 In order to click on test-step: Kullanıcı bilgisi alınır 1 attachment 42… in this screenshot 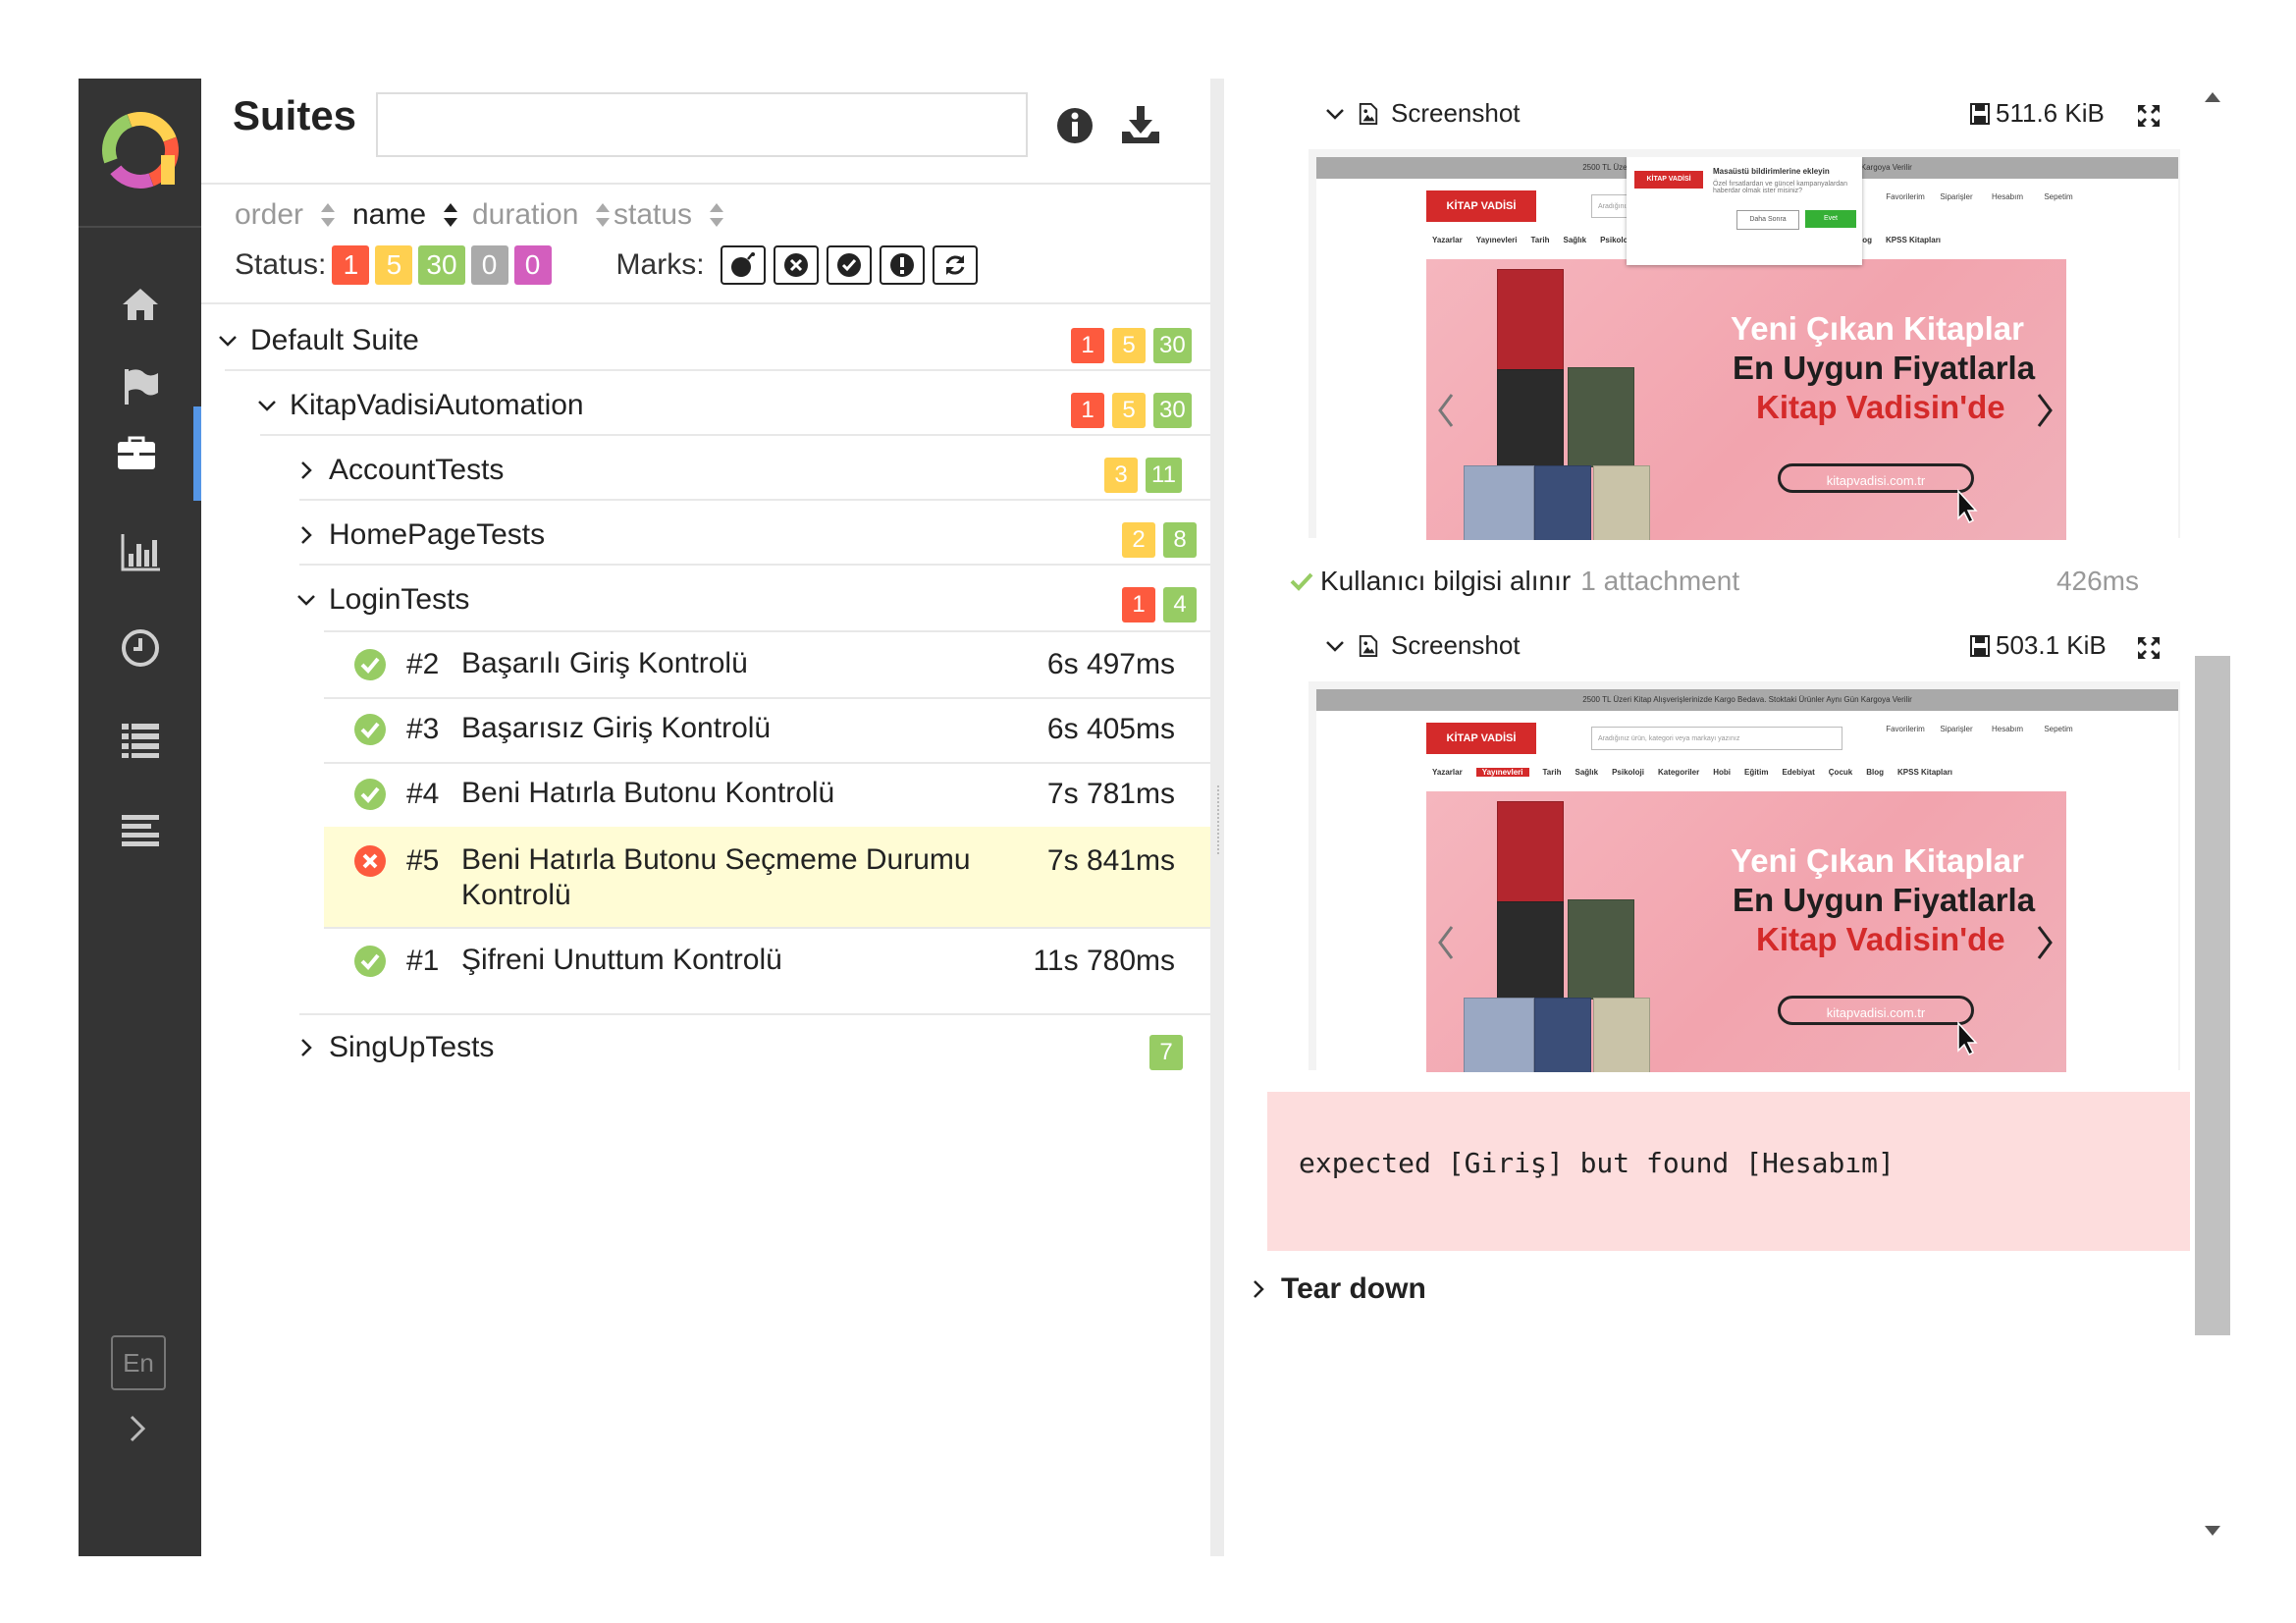, I will do `click(1730, 582)`.